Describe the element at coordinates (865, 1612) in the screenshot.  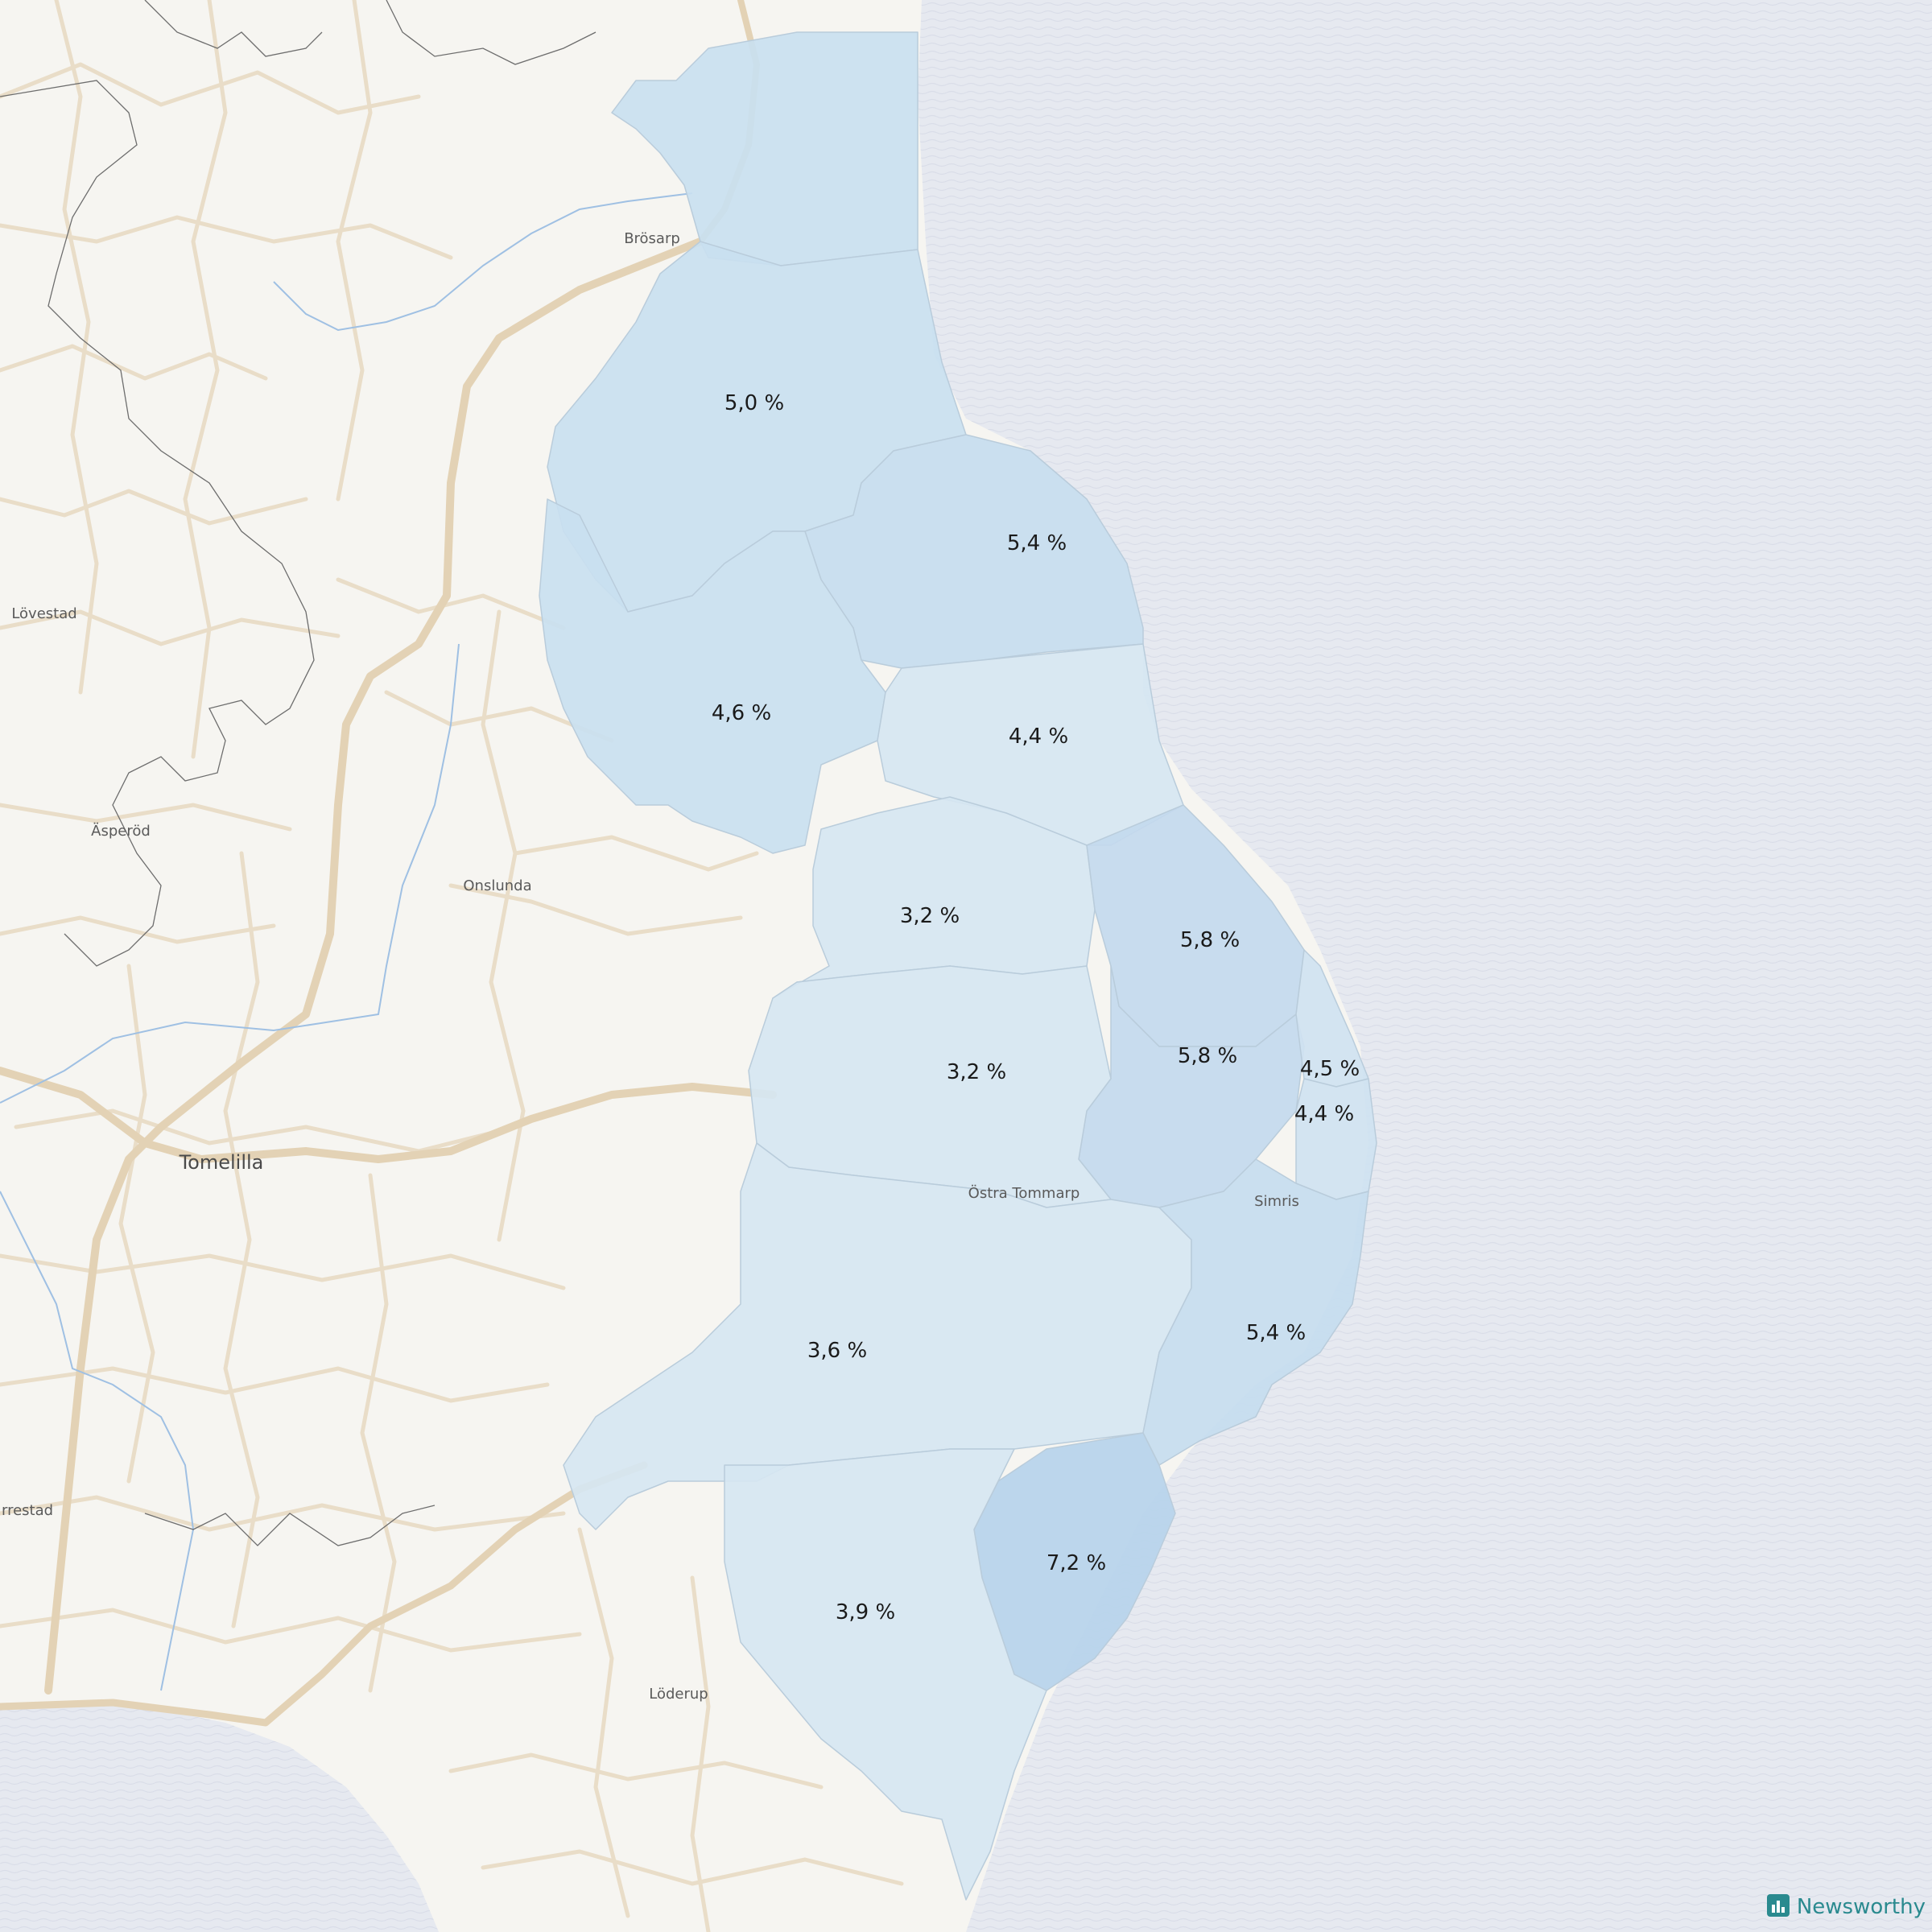
I see `region-label: 3,9 %` at that location.